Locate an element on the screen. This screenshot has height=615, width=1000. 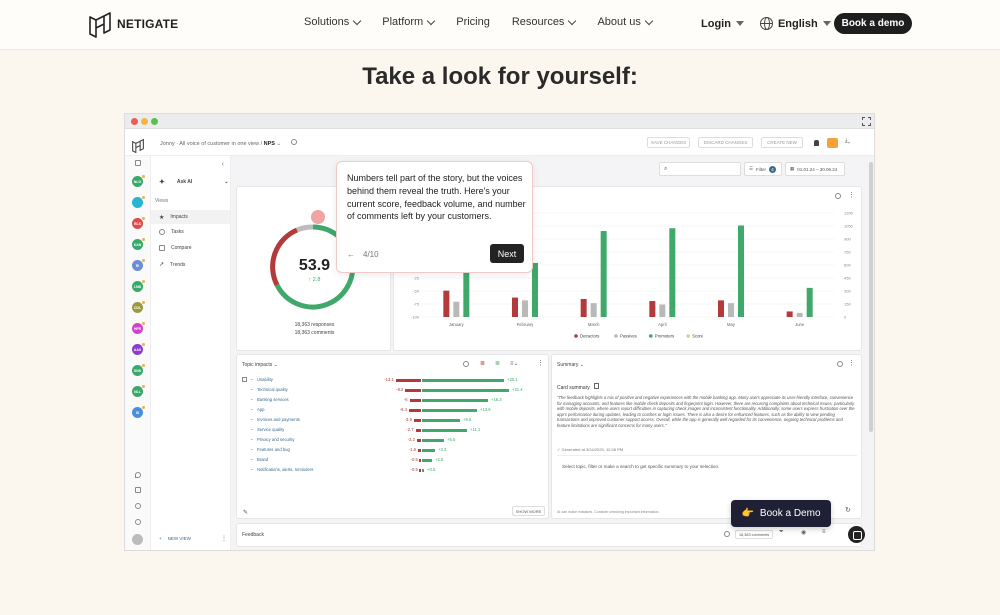
netigate-logo-icon is located at coordinates (138, 145).